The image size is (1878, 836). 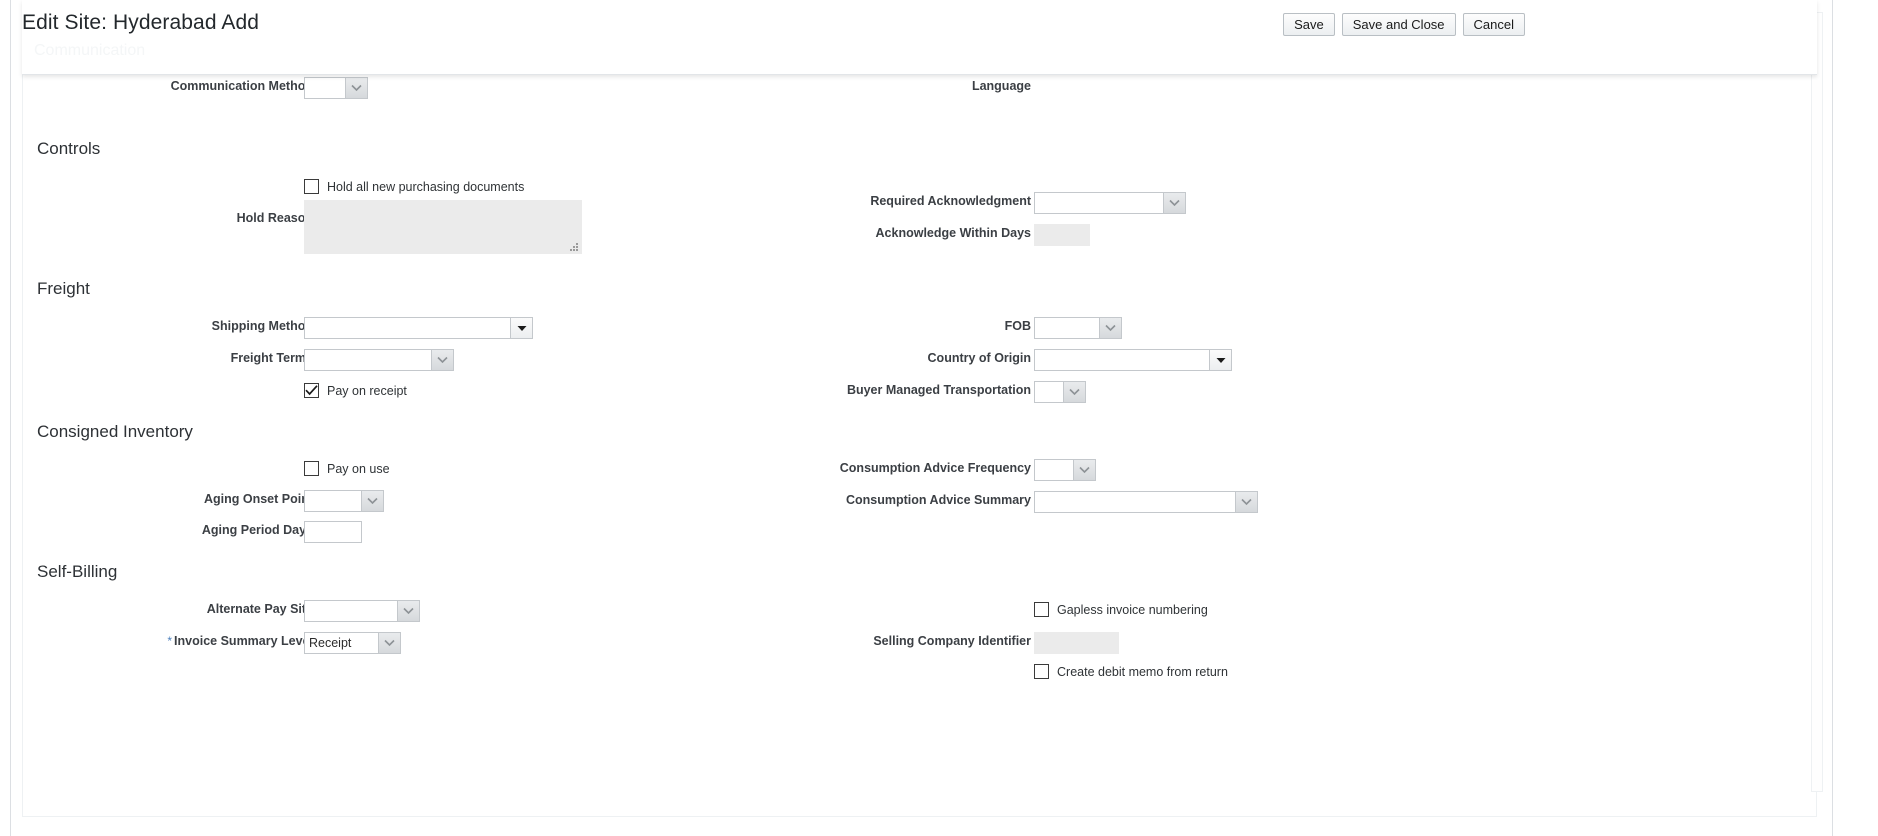 I want to click on hold-reason-textarea, so click(x=443, y=227).